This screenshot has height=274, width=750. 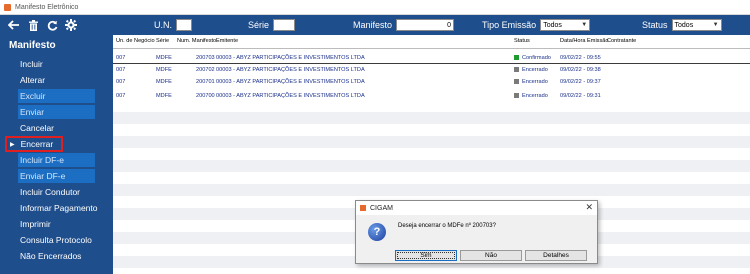 I want to click on status-value: Todos, so click(x=684, y=25).